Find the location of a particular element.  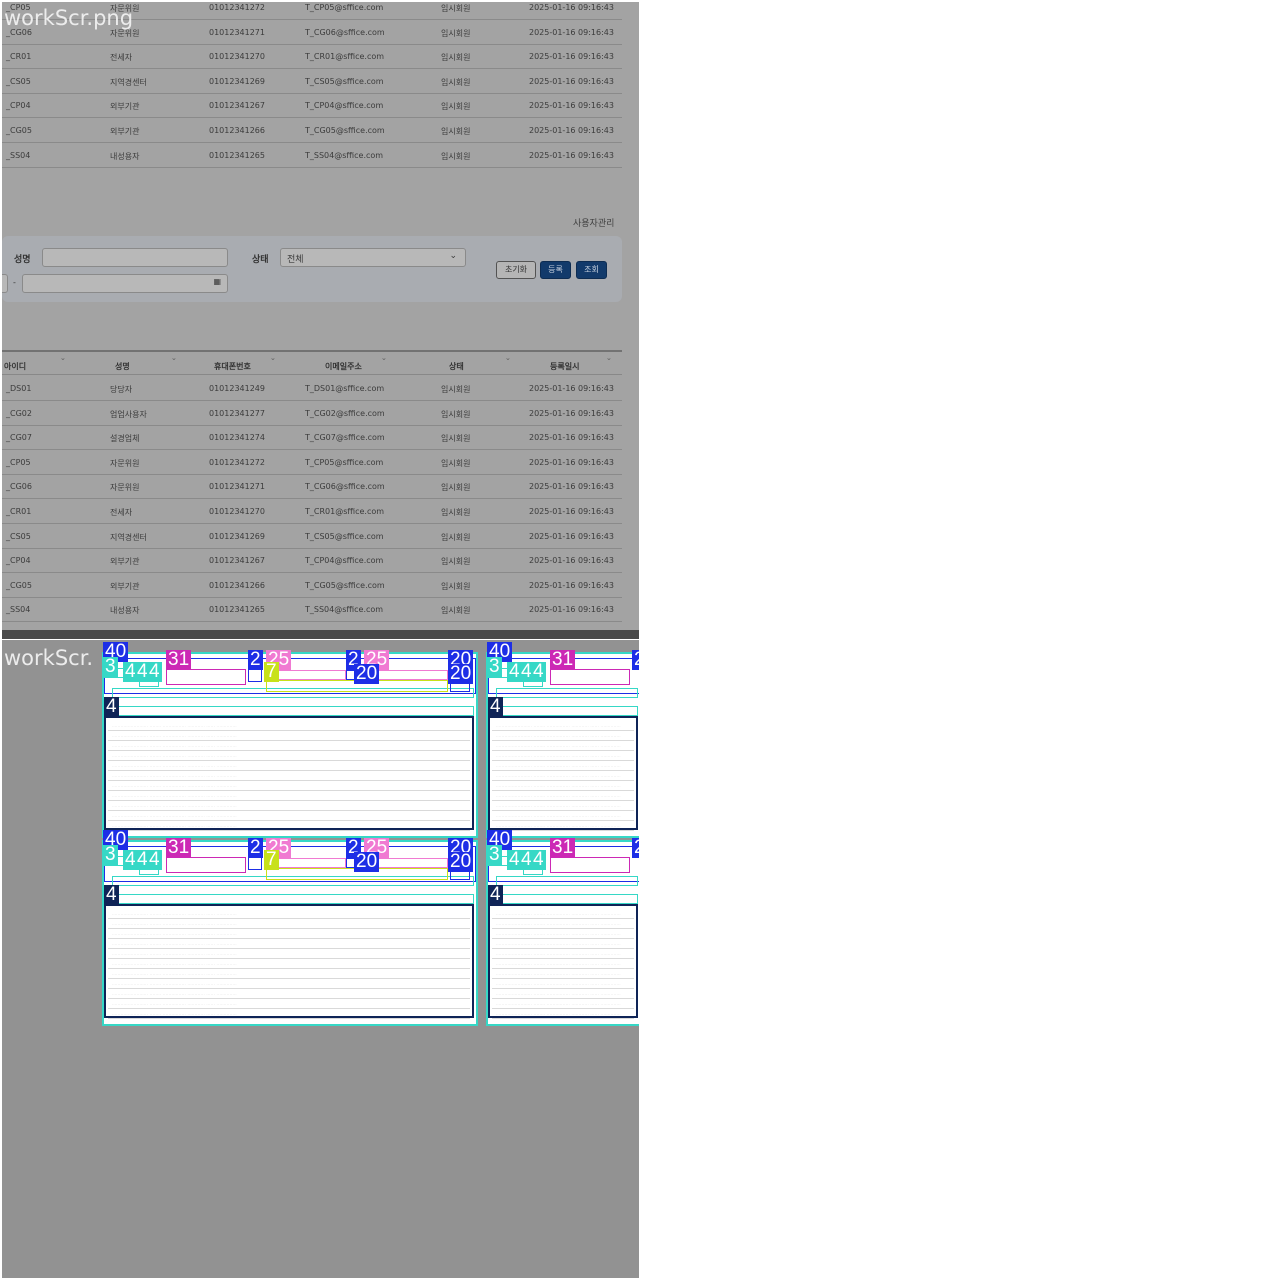

table-cell: T_CR01@sffice.com is located at coordinates (345, 511).